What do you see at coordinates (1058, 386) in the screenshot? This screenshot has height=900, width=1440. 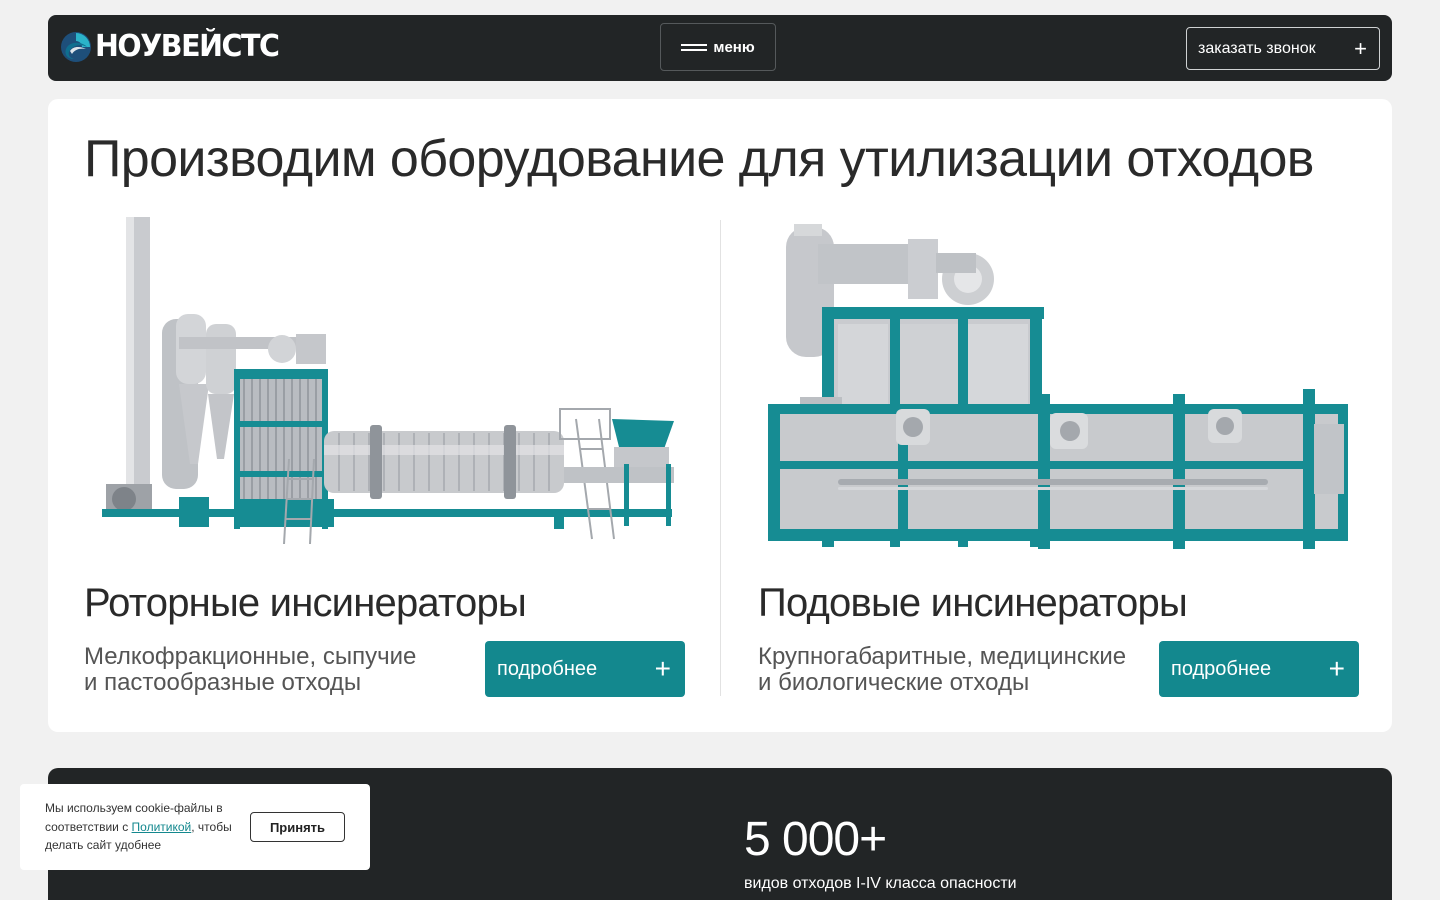 I see `hearth-incinerator-image` at bounding box center [1058, 386].